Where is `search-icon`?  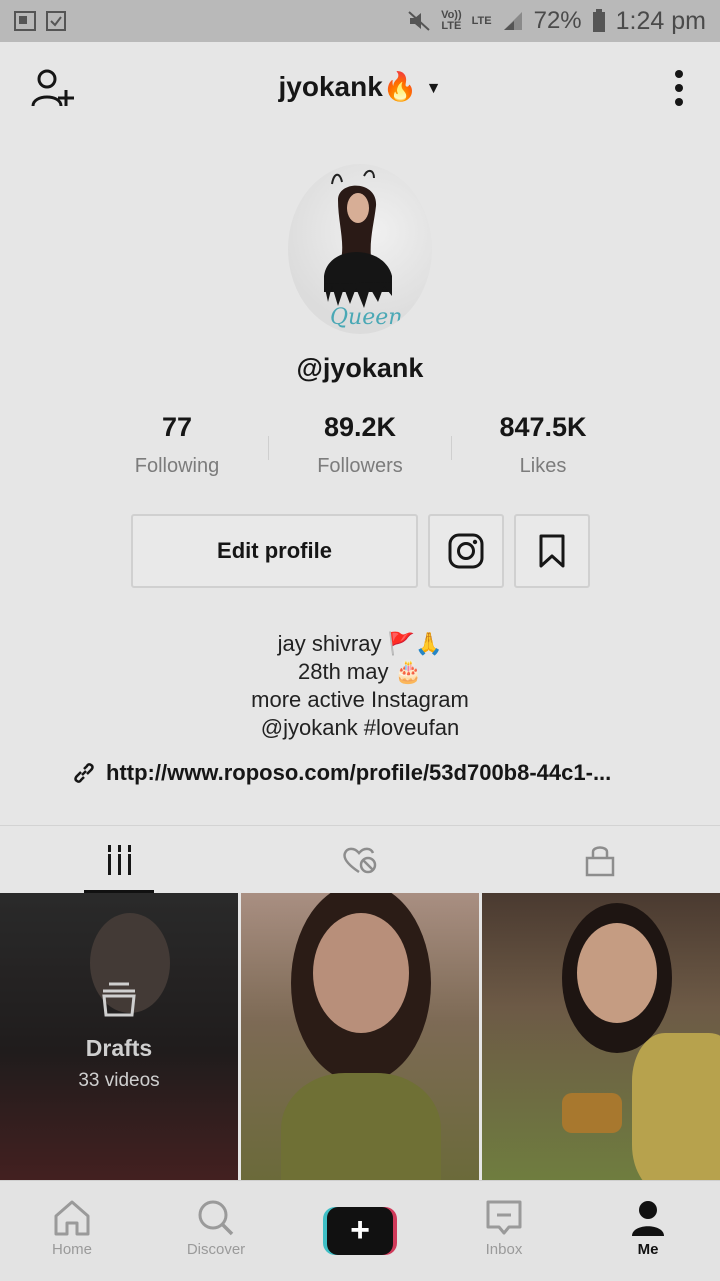
search-icon is located at coordinates (216, 1218).